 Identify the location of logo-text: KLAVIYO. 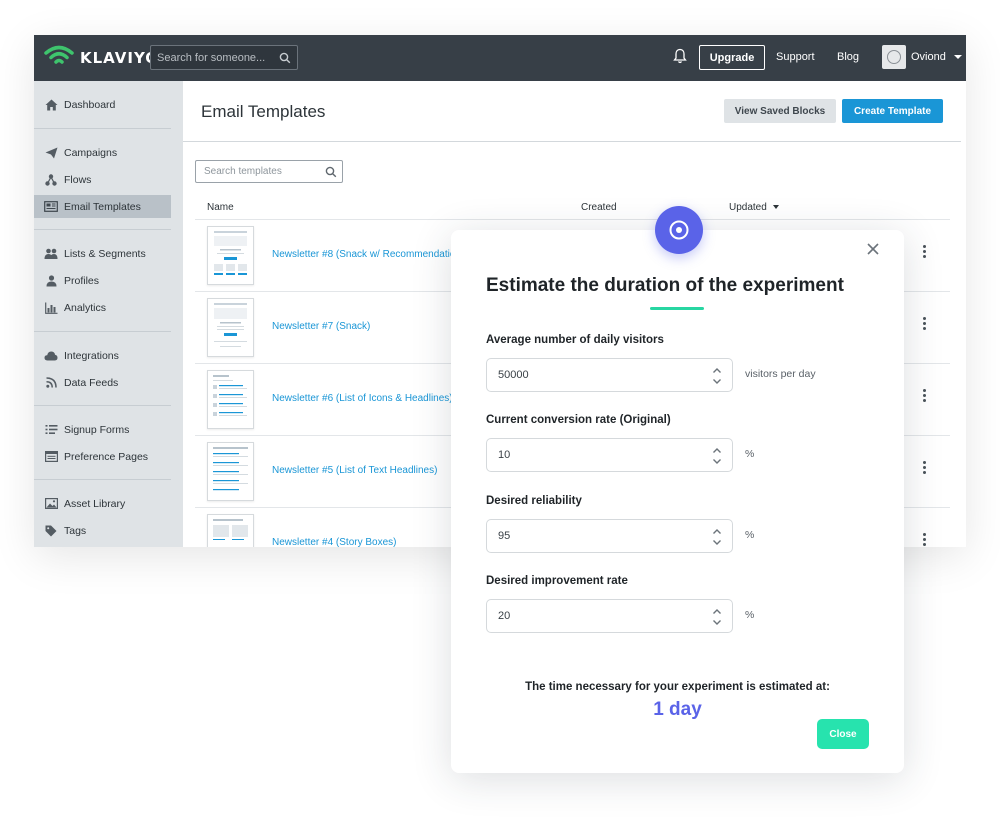
(120, 57).